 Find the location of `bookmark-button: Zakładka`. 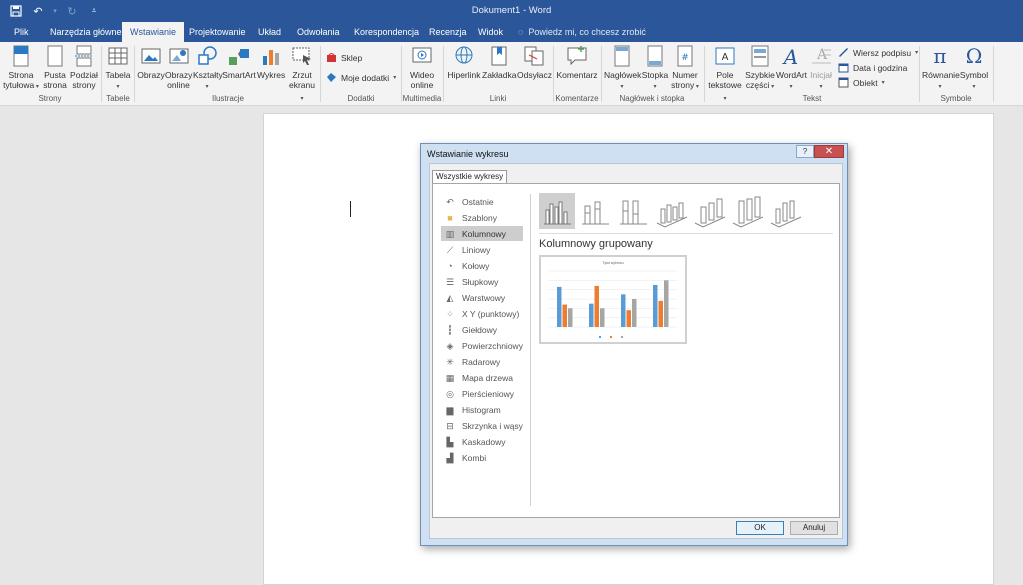

bookmark-button: Zakładka is located at coordinates (499, 62).